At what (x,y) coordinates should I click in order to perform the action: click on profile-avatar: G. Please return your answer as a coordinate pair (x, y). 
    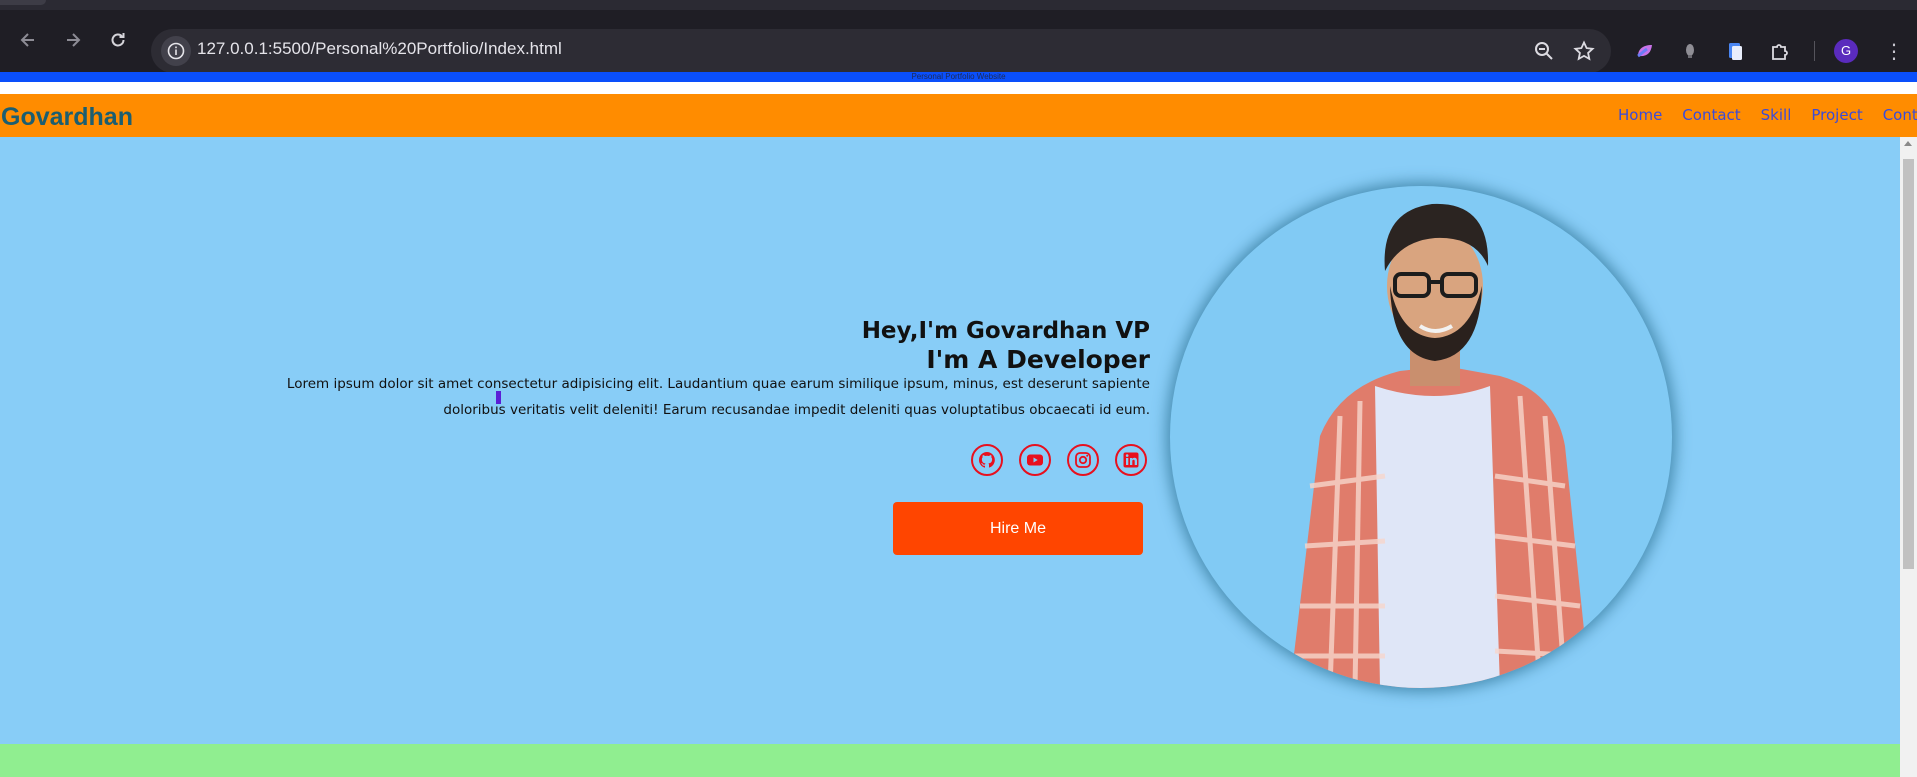
    Looking at the image, I should click on (1846, 51).